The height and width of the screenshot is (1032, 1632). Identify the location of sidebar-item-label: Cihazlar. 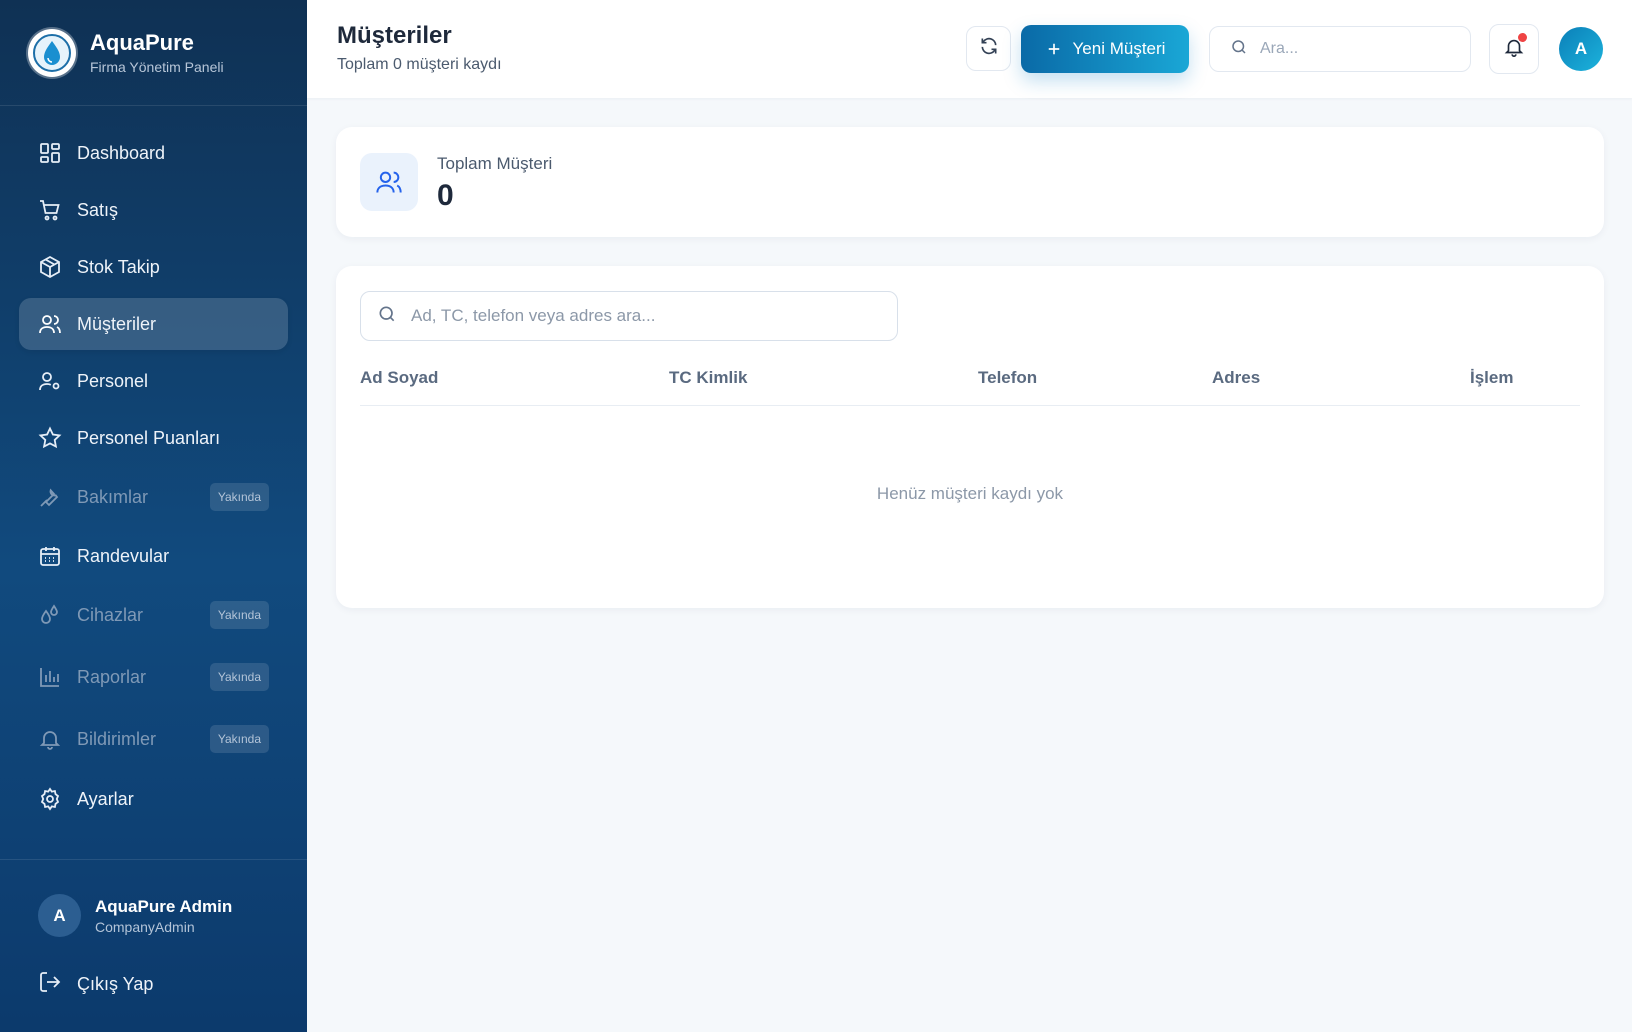
(110, 614).